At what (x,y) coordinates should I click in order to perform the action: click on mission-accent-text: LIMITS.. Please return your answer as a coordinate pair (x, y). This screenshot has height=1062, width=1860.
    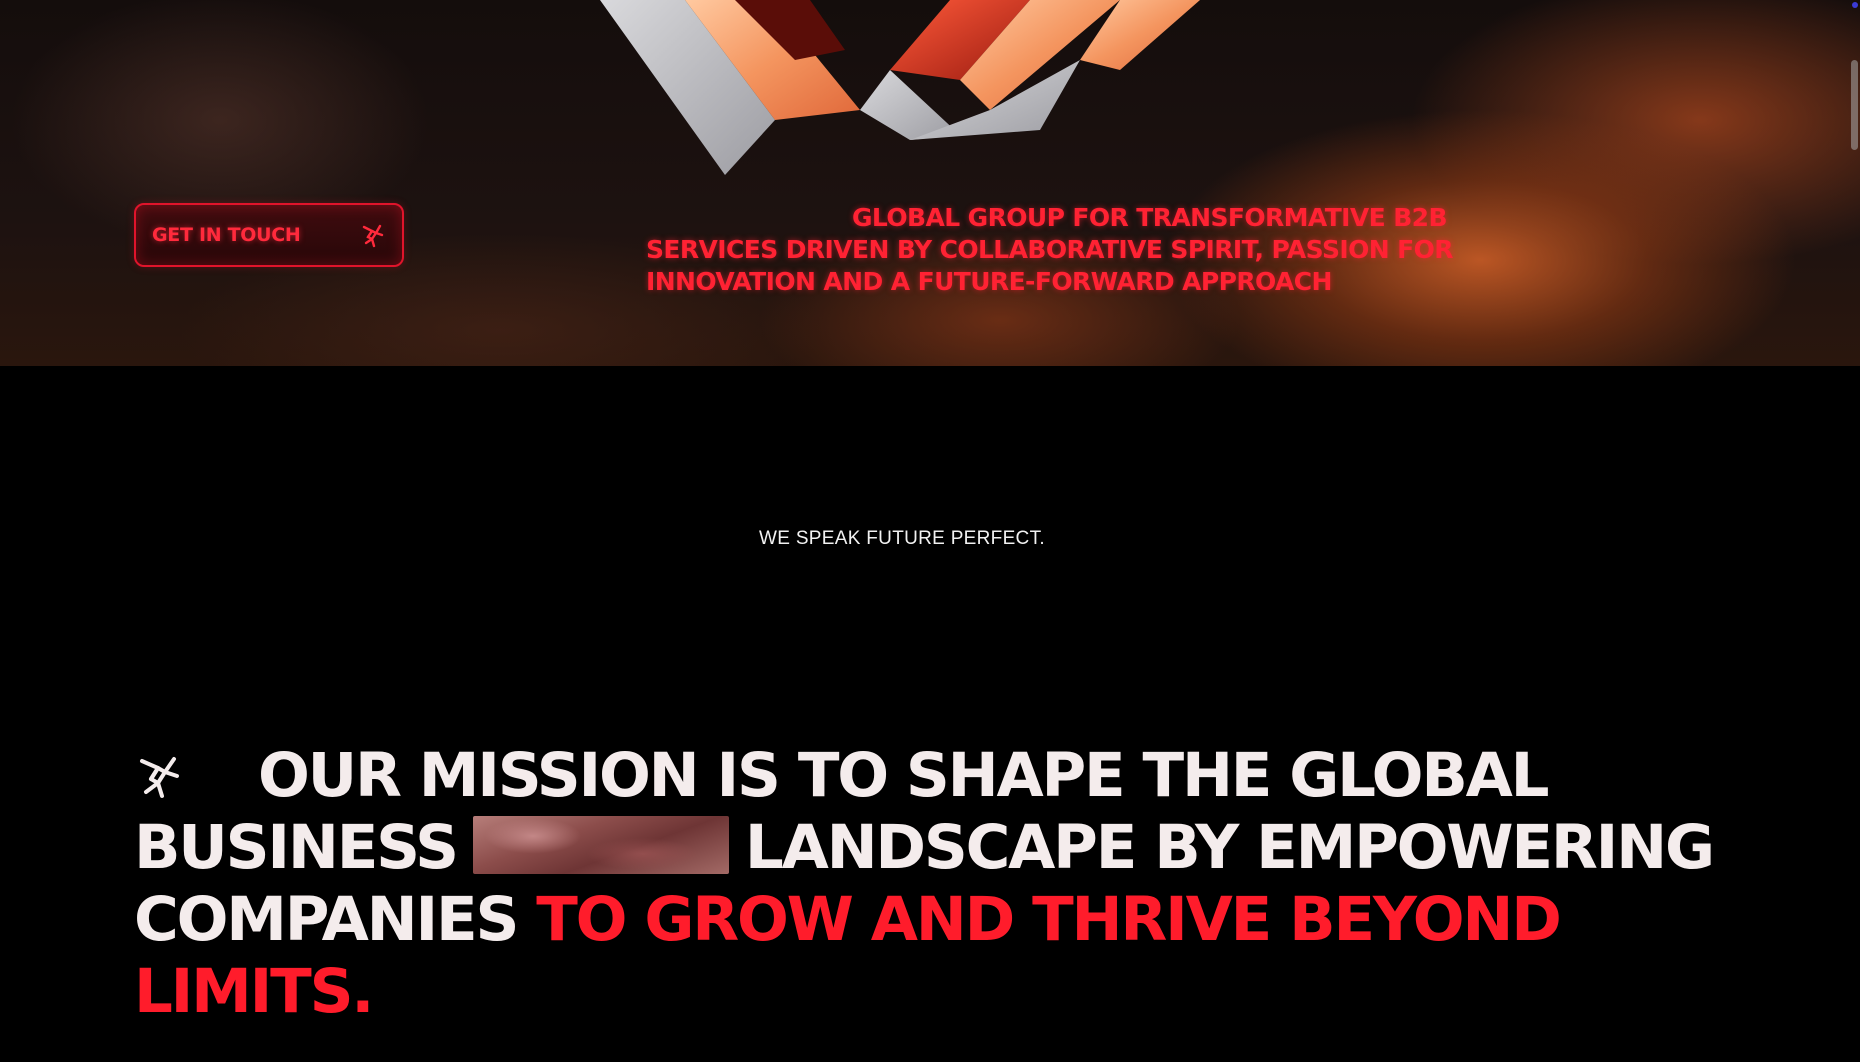
    Looking at the image, I should click on (254, 991).